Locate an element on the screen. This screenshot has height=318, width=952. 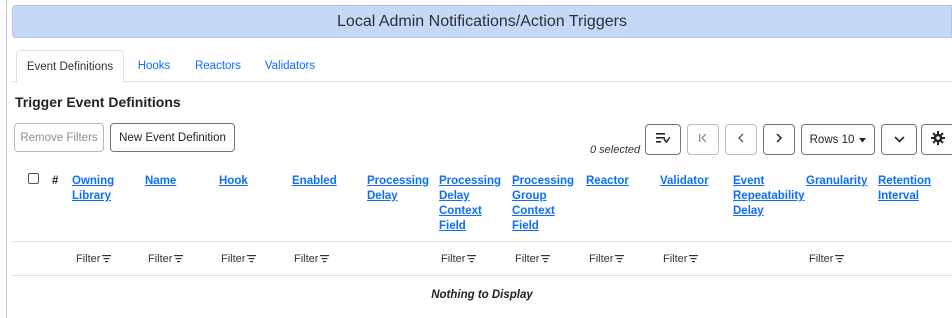
new-event-definition-button: New Event Definition is located at coordinates (172, 137).